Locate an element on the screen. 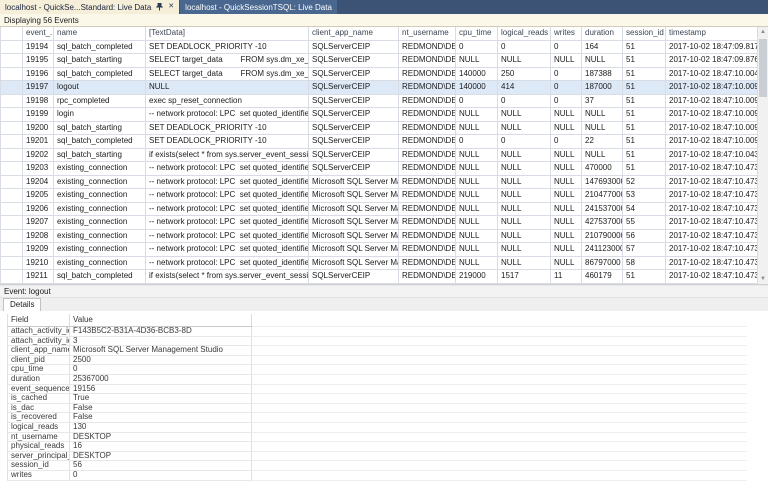 This screenshot has height=481, width=768. details-row: duration 25367000 is located at coordinates (377, 379).